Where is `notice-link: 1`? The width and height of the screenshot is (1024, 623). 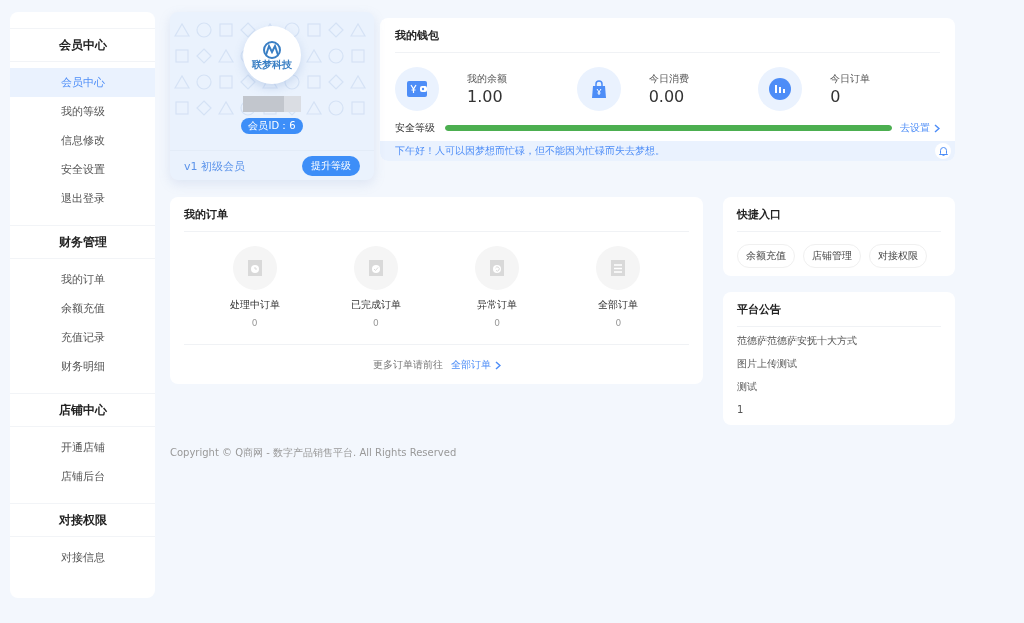 notice-link: 1 is located at coordinates (839, 410).